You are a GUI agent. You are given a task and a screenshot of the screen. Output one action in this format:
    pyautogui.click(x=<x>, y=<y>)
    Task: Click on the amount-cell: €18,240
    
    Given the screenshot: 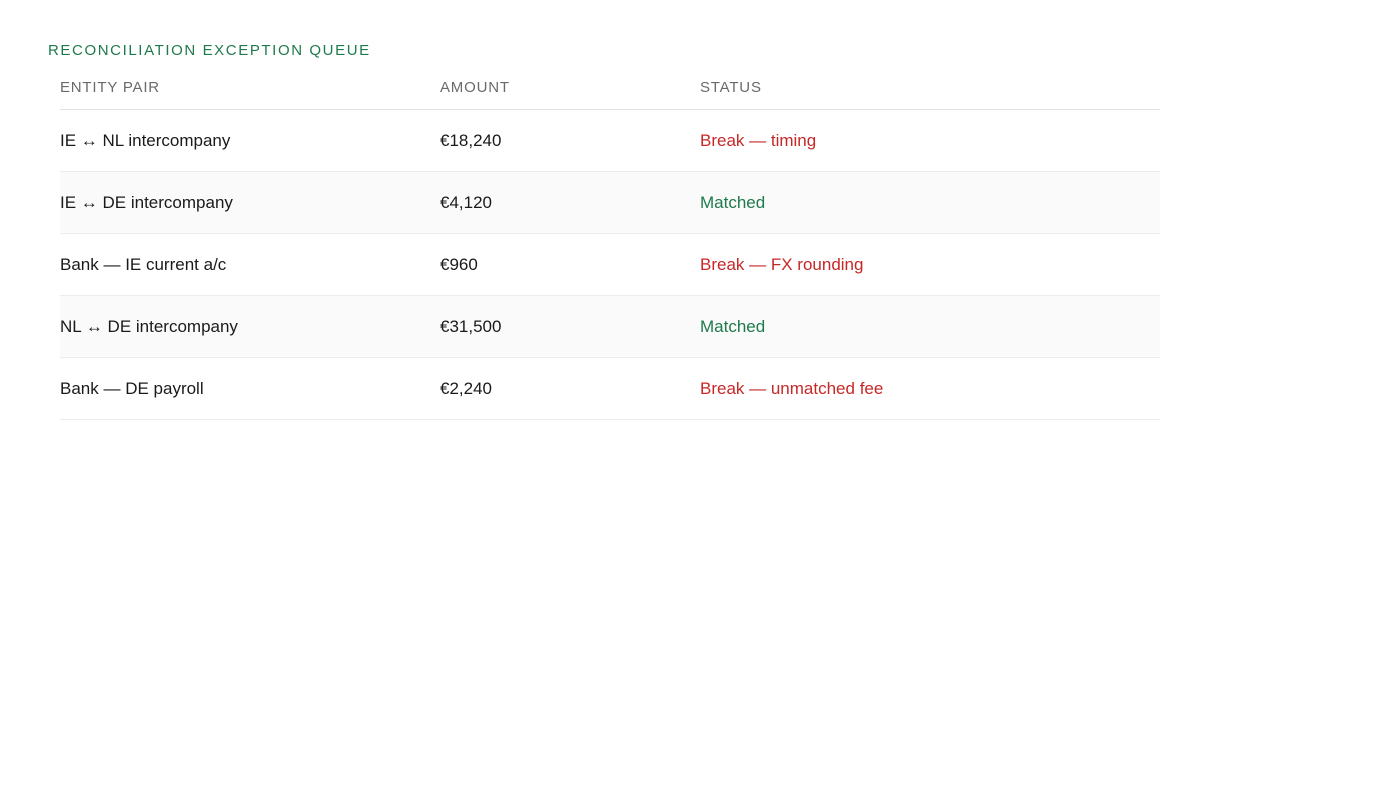 What is the action you would take?
    pyautogui.click(x=471, y=140)
    